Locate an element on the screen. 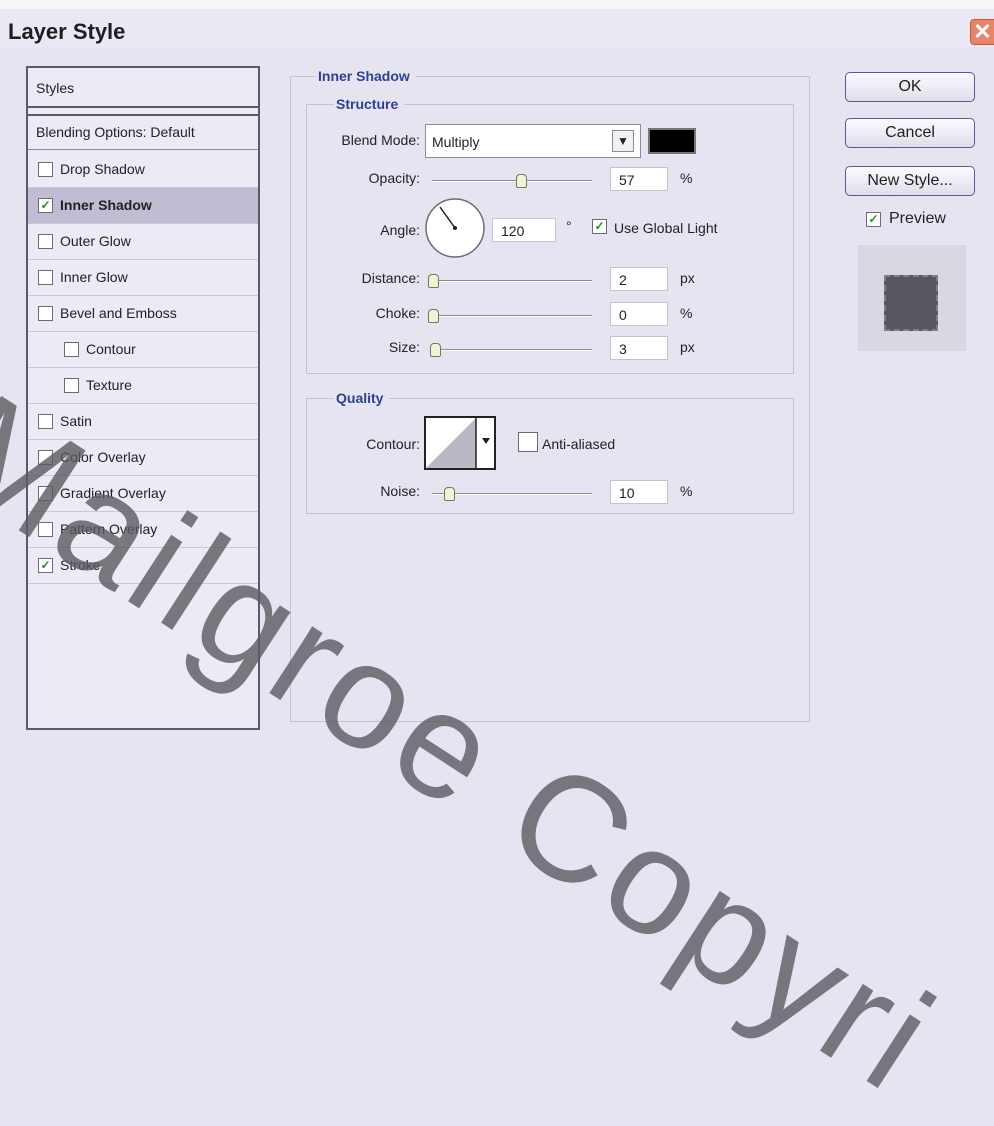 The height and width of the screenshot is (1126, 994). use-global-light-label: Use Global Light is located at coordinates (666, 228).